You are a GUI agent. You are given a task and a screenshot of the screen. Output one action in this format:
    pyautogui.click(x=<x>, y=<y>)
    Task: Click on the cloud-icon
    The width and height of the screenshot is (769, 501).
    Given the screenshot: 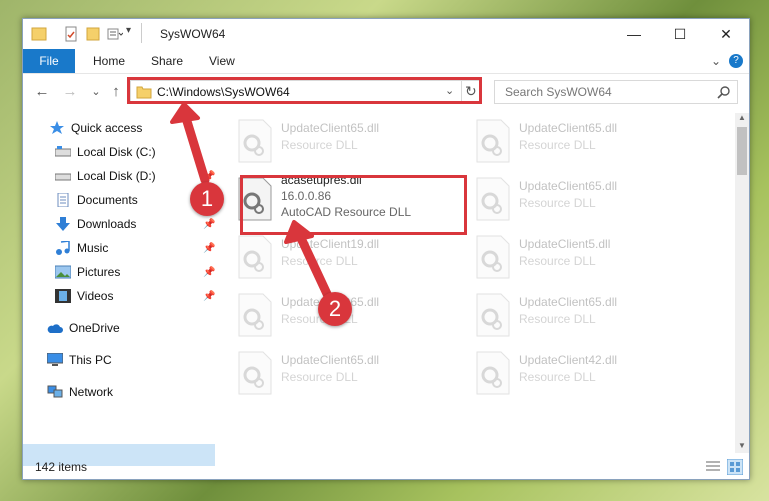 What is the action you would take?
    pyautogui.click(x=55, y=328)
    